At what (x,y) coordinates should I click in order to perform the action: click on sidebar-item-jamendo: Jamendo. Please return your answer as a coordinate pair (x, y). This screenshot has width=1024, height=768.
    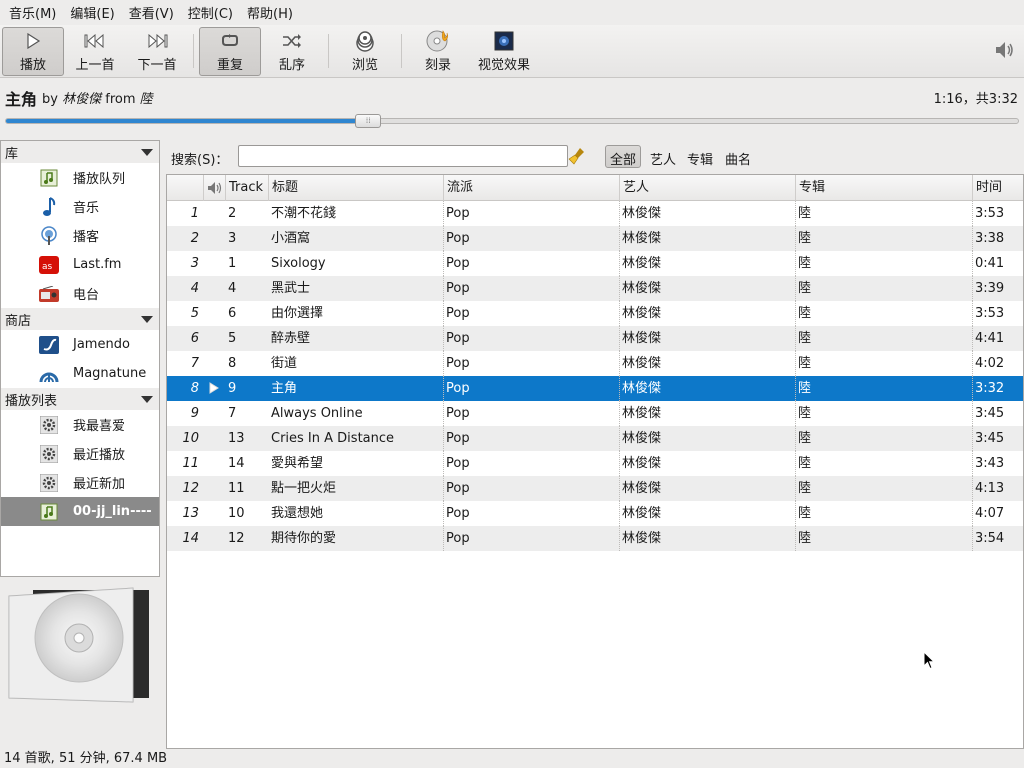
    Looking at the image, I should click on (80, 344).